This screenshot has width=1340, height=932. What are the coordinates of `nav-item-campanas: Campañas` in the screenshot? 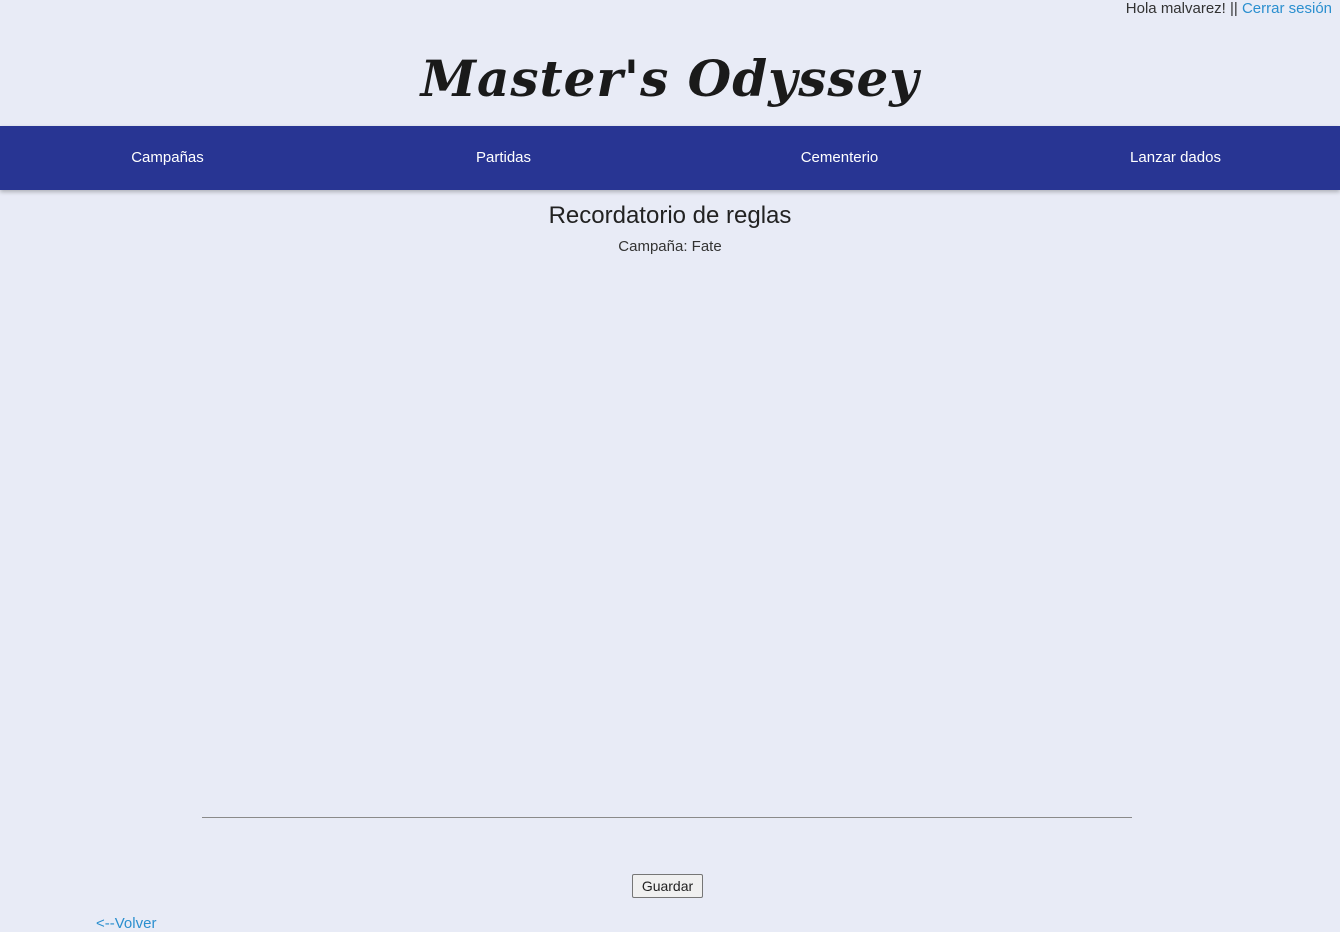 It's located at (167, 158).